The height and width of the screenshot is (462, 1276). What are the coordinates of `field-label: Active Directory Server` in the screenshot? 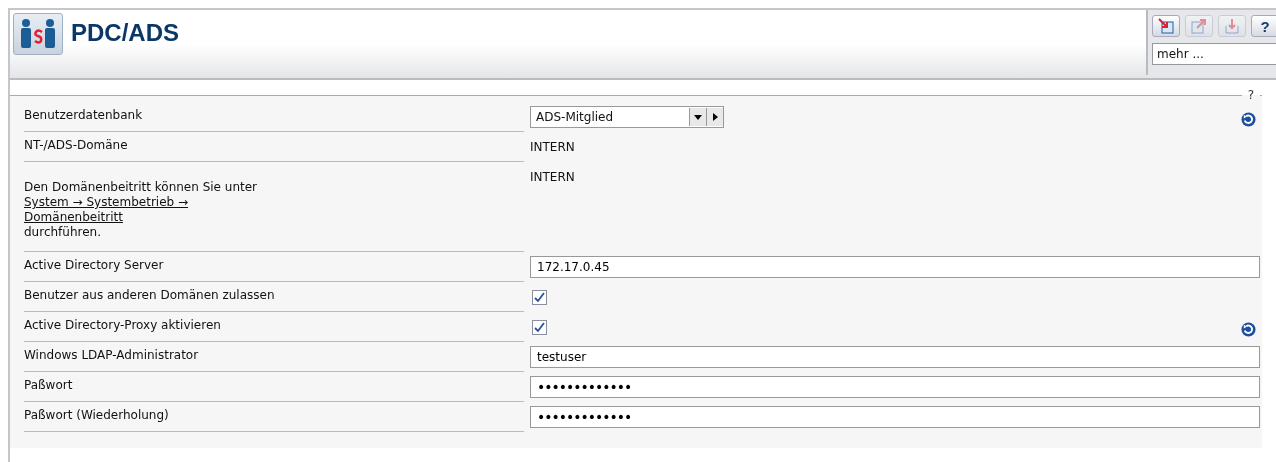 It's located at (274, 267).